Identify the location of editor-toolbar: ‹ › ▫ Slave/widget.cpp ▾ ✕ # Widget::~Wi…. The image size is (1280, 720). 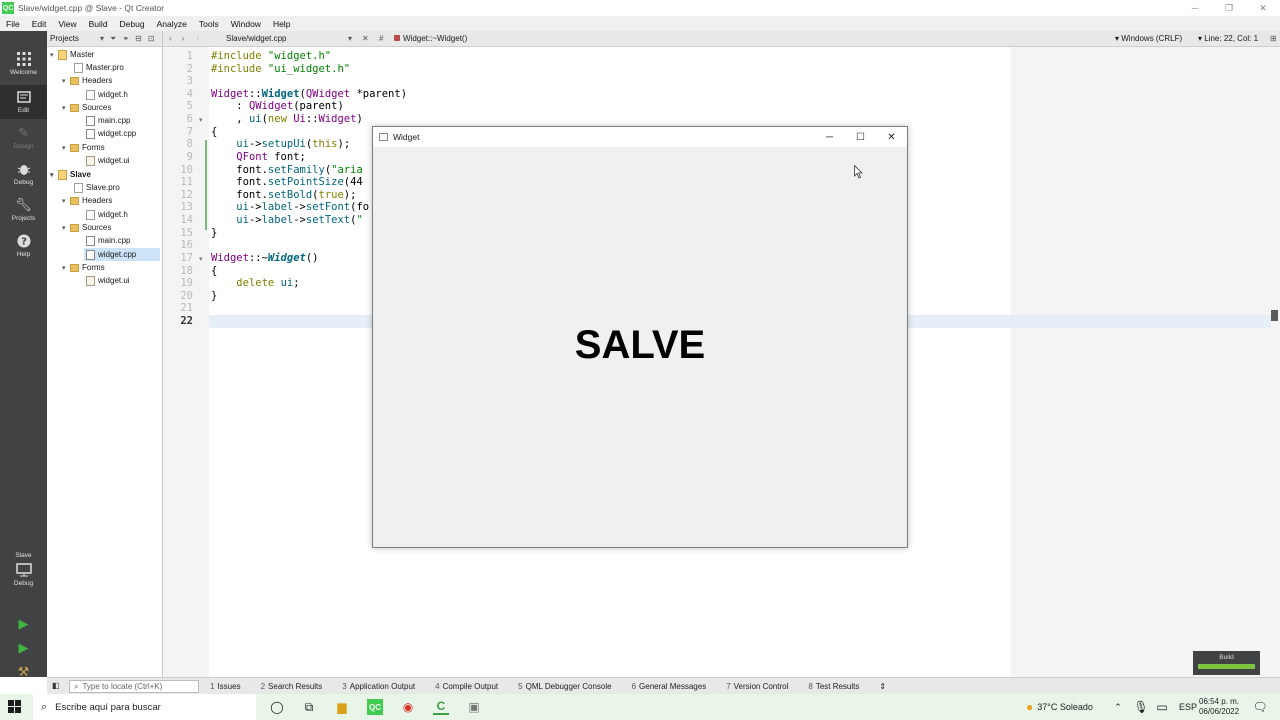
(721, 39).